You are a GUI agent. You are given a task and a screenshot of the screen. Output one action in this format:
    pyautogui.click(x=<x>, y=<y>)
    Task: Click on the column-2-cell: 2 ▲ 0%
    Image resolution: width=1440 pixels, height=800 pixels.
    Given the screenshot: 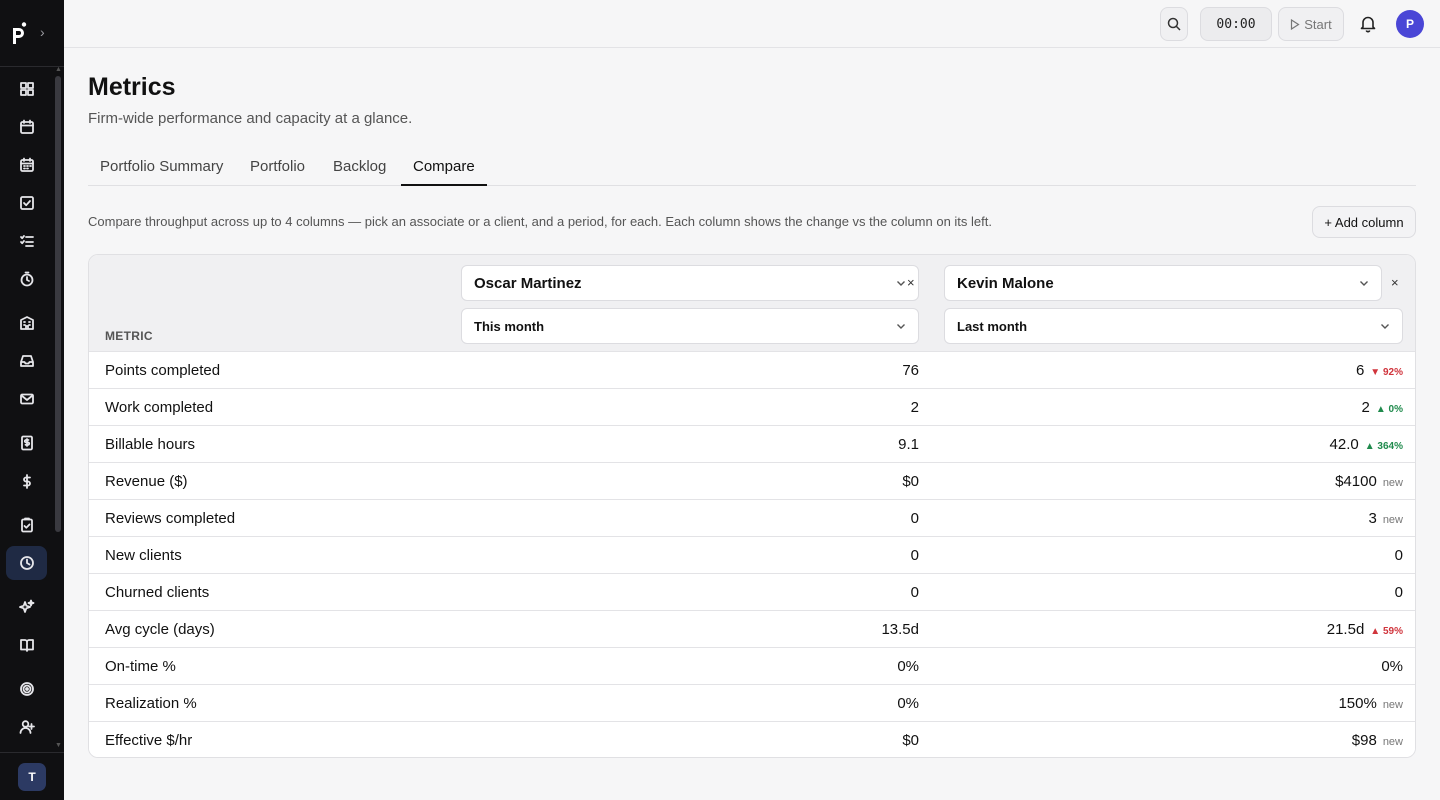 What is the action you would take?
    pyautogui.click(x=1382, y=407)
    